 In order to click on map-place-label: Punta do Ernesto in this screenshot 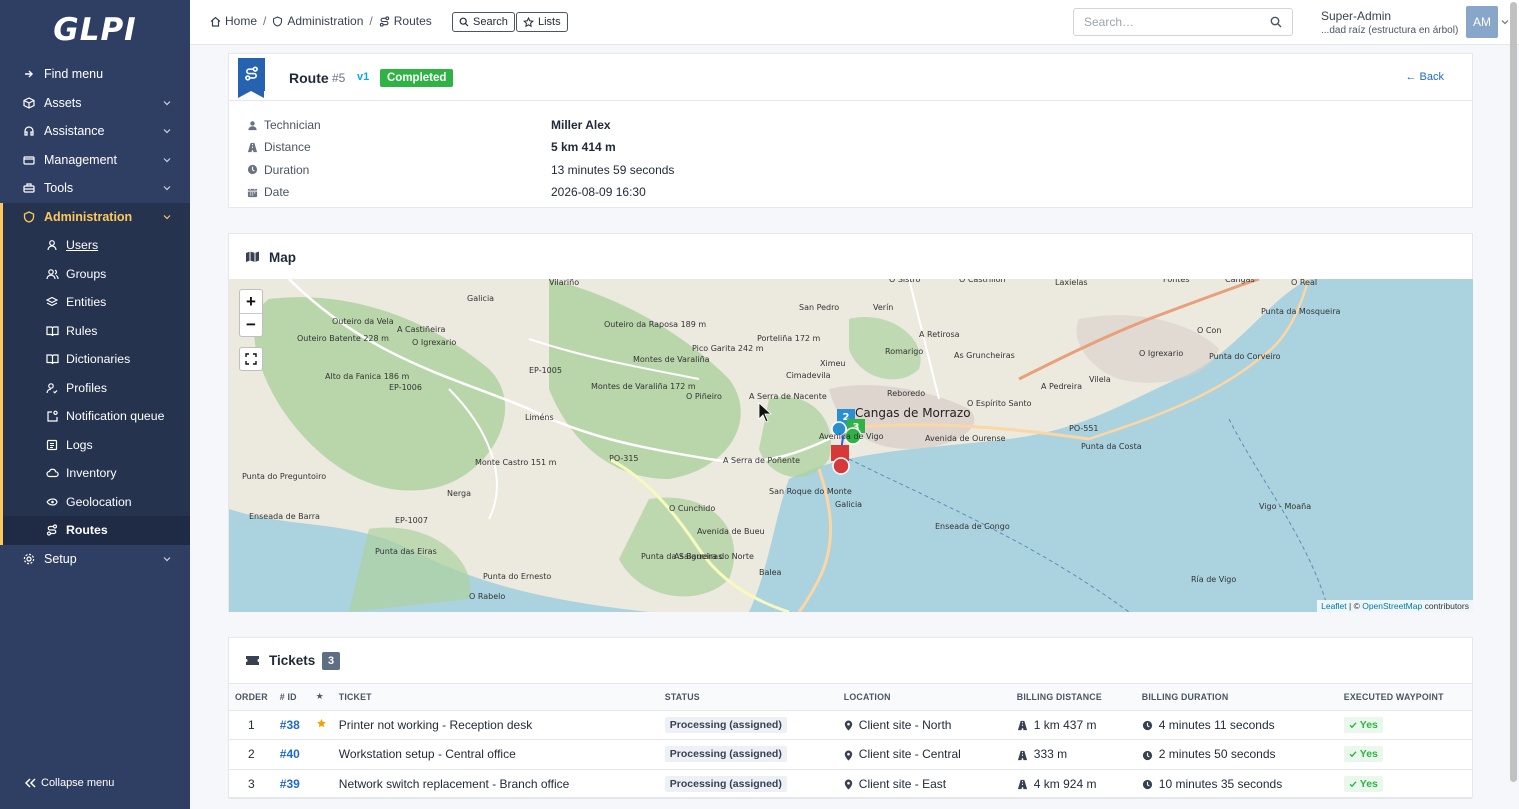, I will do `click(517, 576)`.